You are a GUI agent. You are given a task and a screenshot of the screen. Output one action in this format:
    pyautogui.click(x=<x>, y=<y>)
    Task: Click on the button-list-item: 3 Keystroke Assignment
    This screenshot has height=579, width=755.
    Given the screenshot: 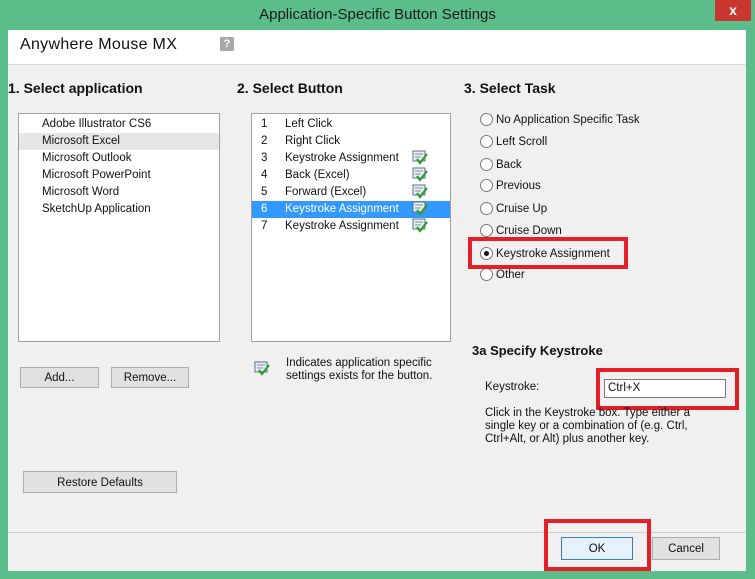 What is the action you would take?
    pyautogui.click(x=351, y=158)
    